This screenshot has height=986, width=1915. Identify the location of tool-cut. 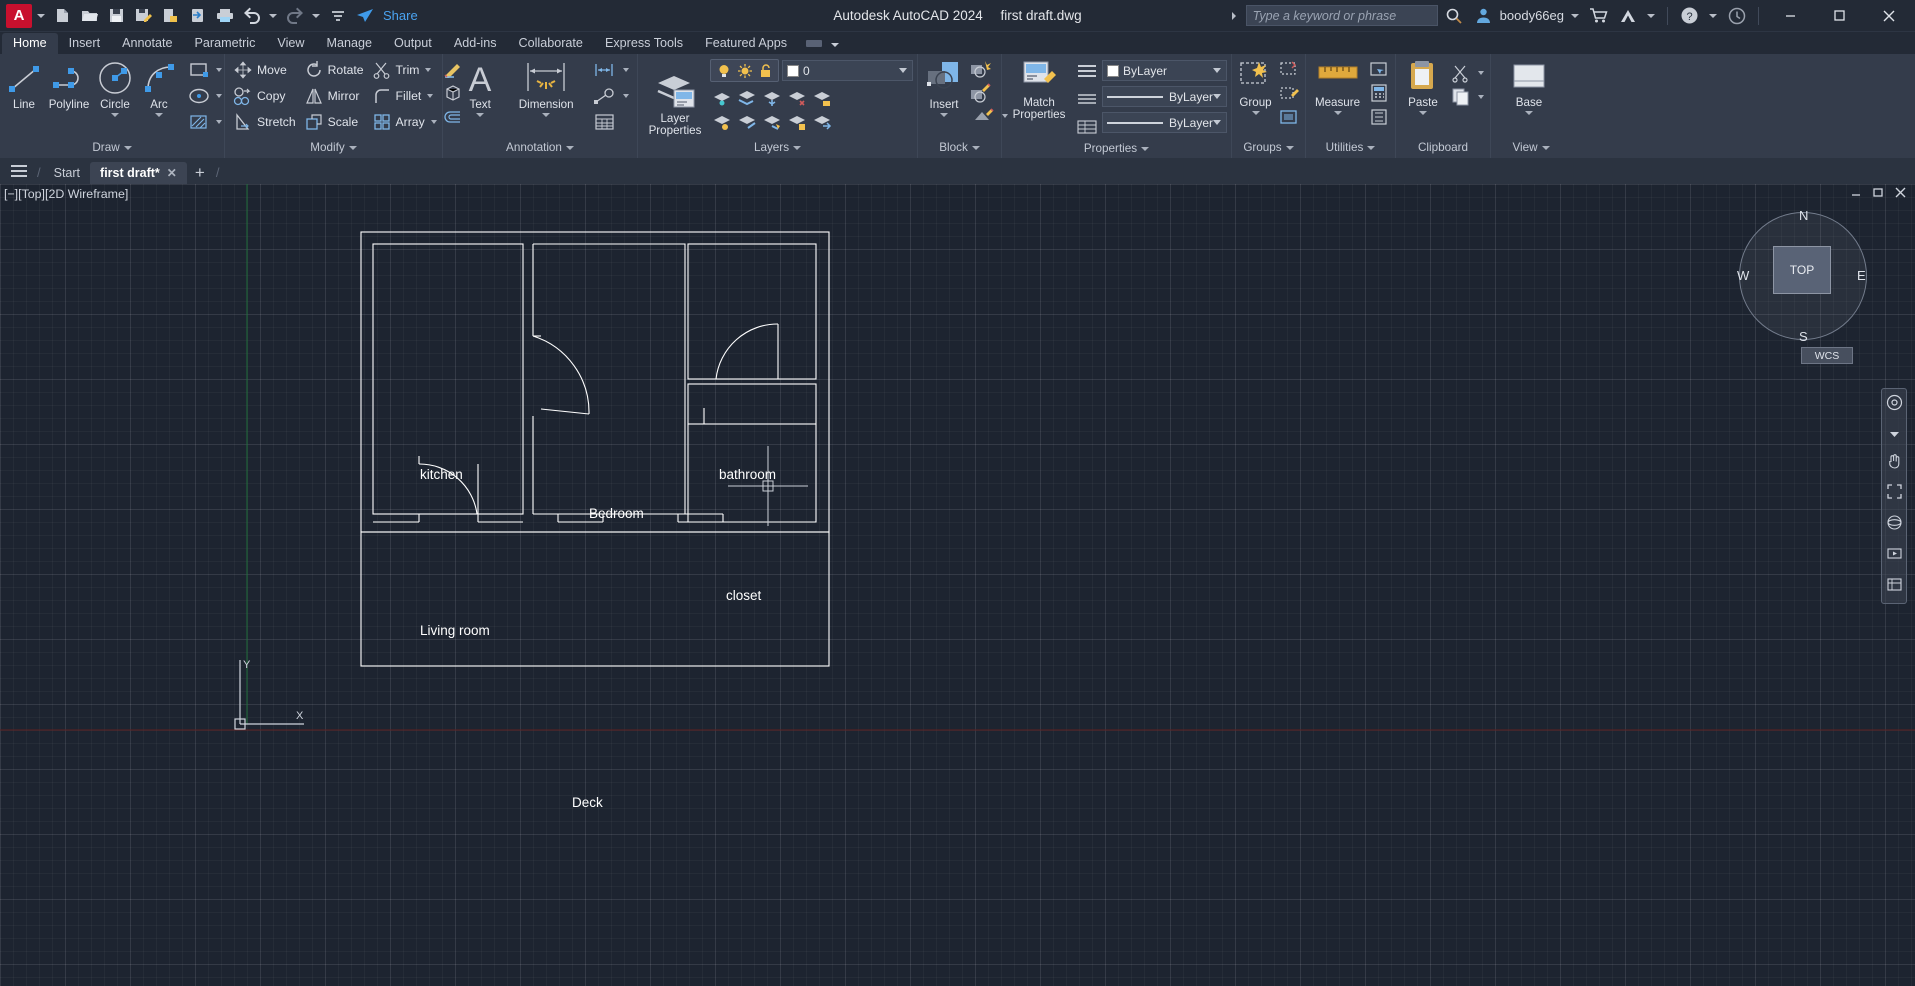
(1467, 73).